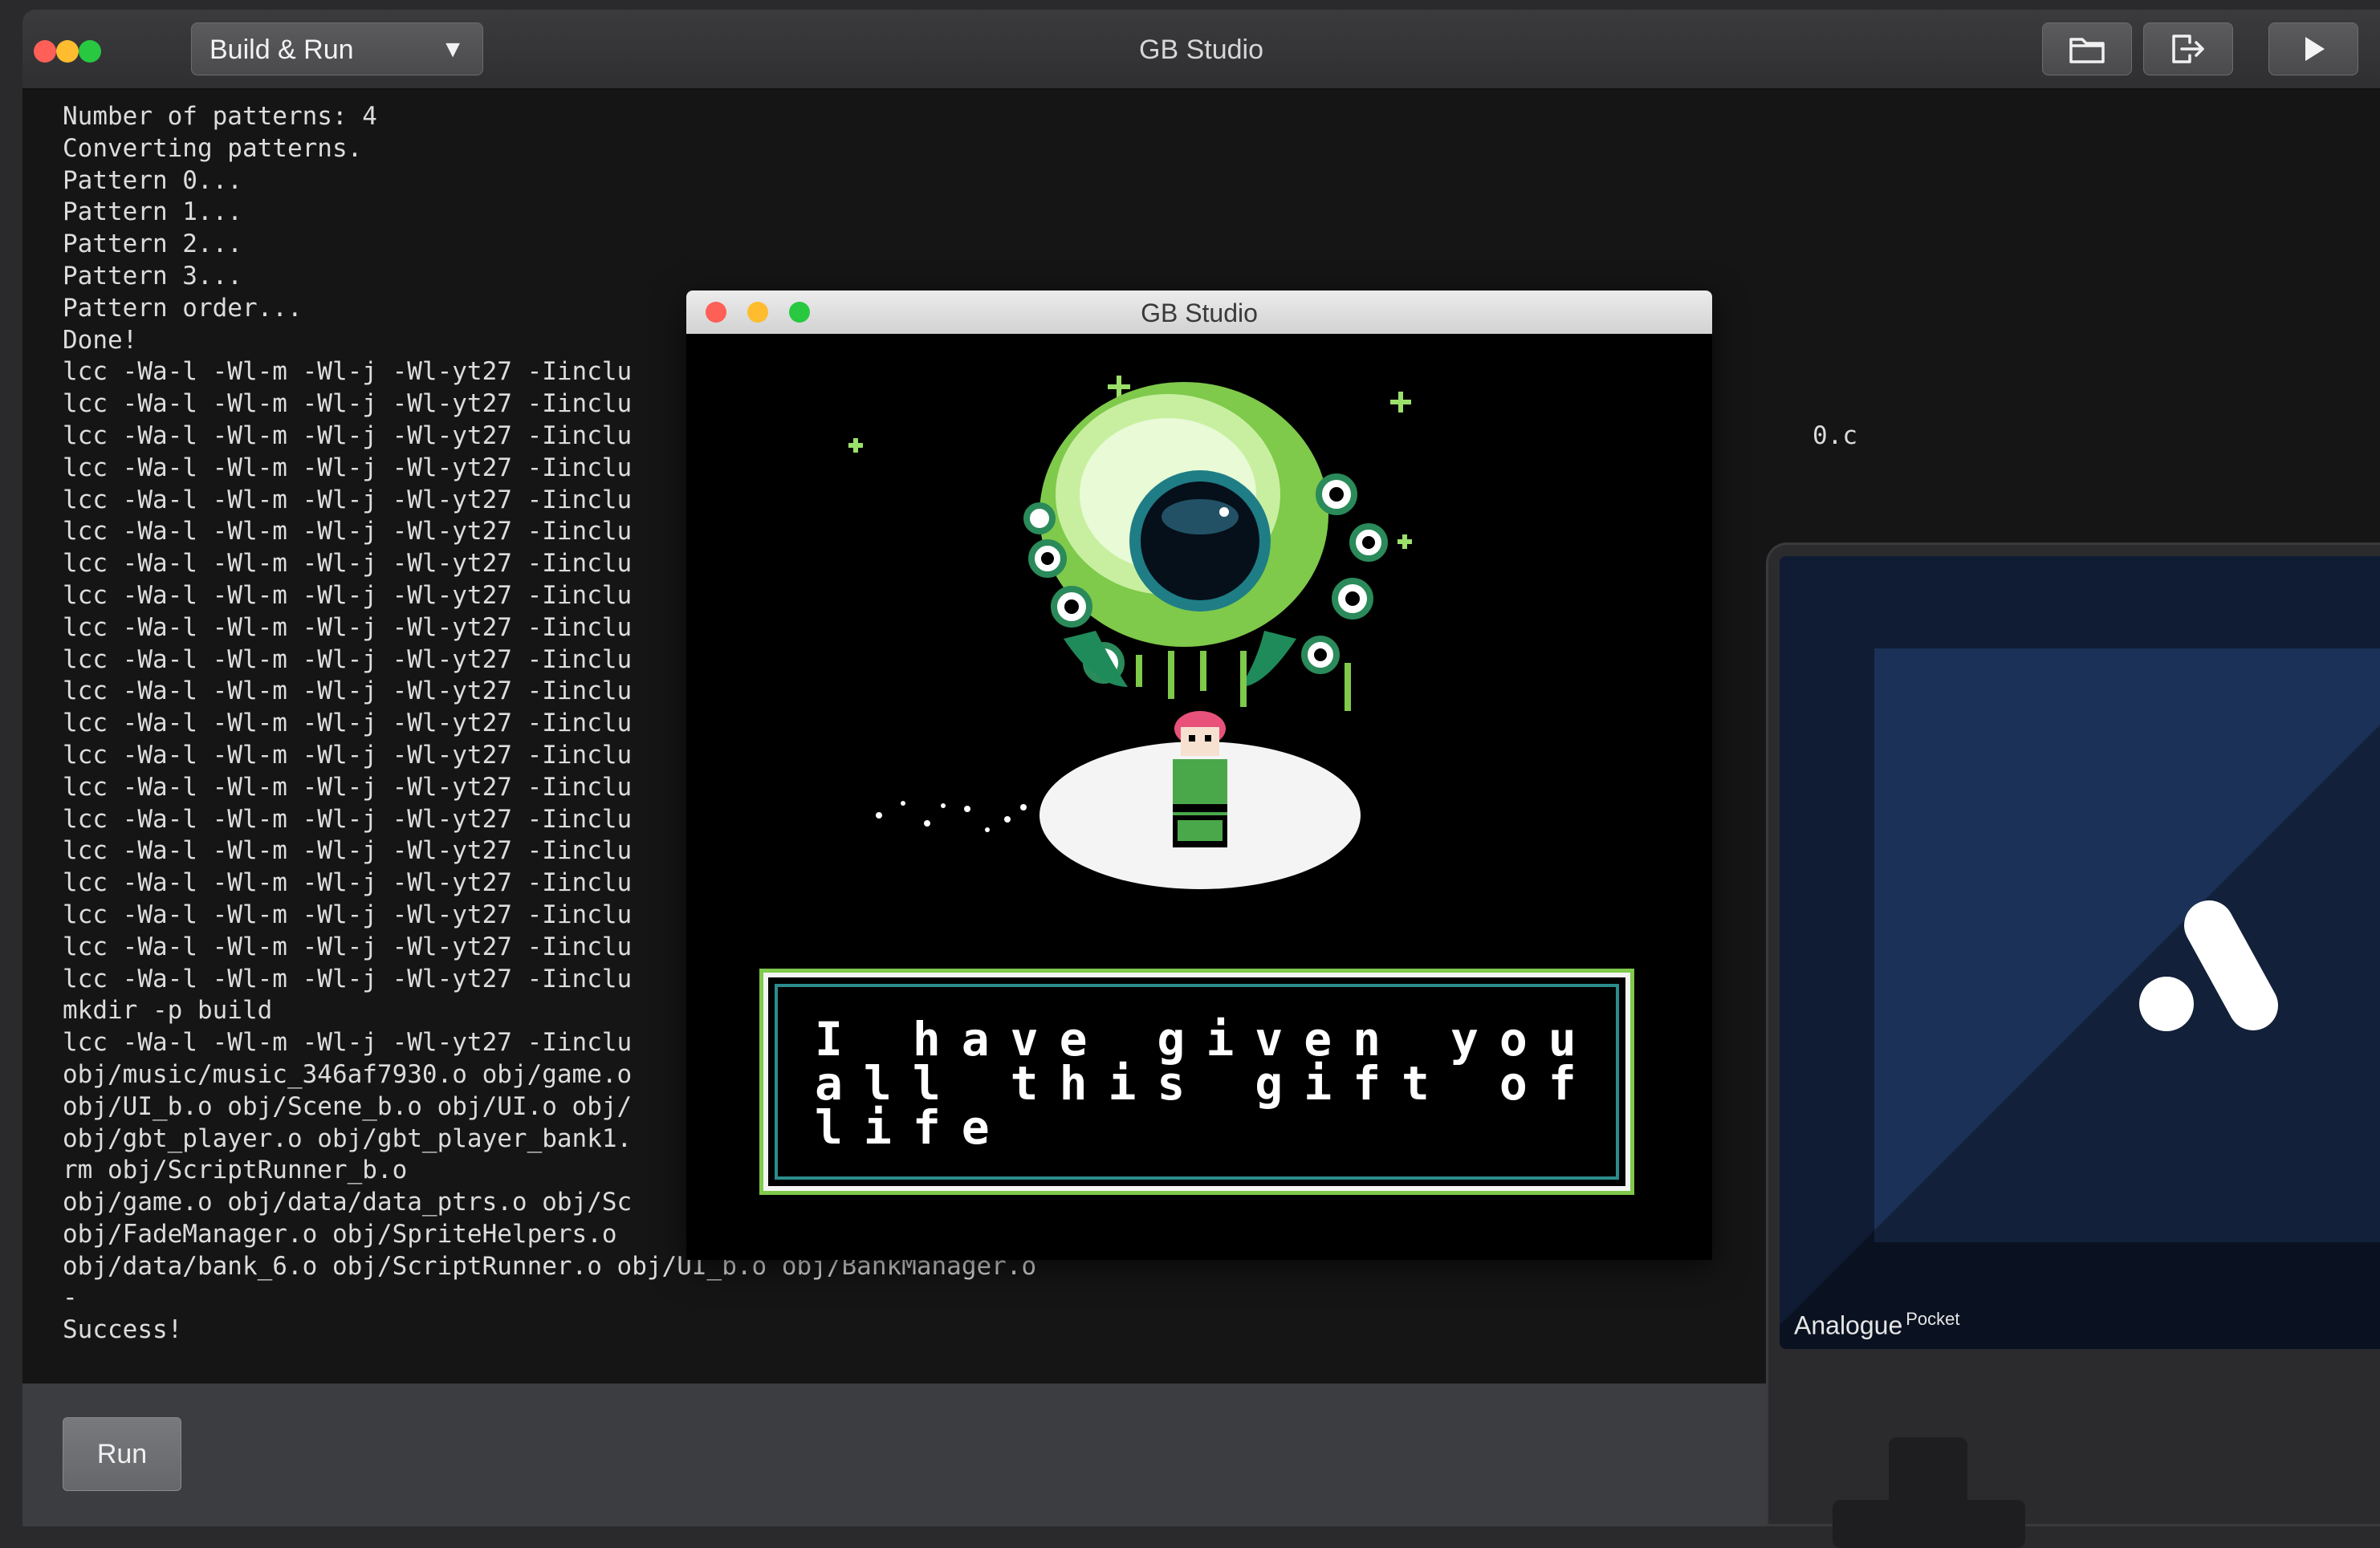 This screenshot has height=1548, width=2380. Describe the element at coordinates (122, 1454) in the screenshot. I see `run-button: Run` at that location.